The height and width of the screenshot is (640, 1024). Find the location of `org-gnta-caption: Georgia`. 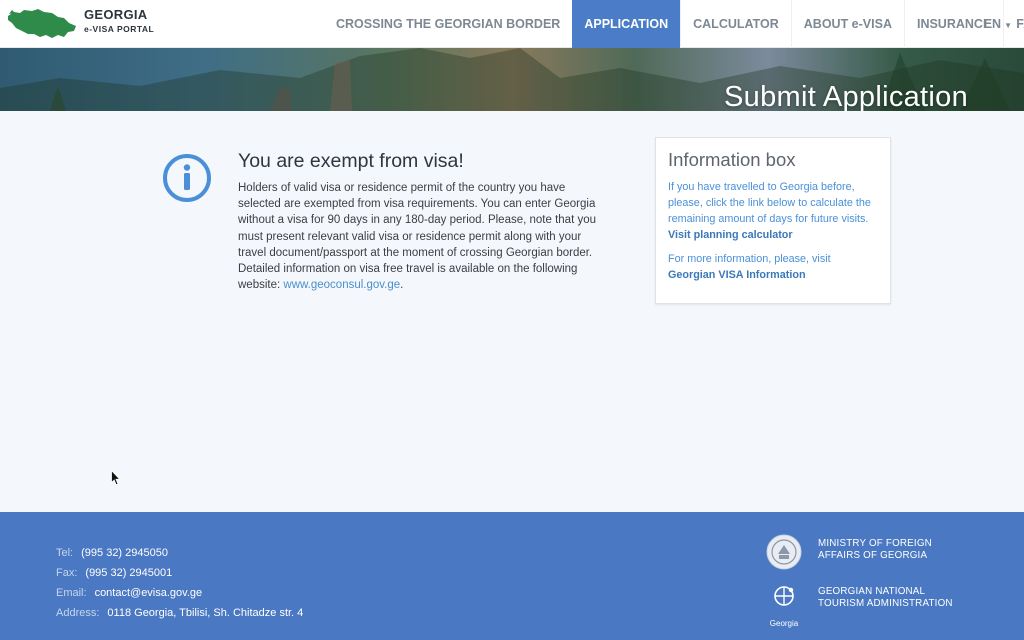

org-gnta-caption: Georgia is located at coordinates (784, 623).